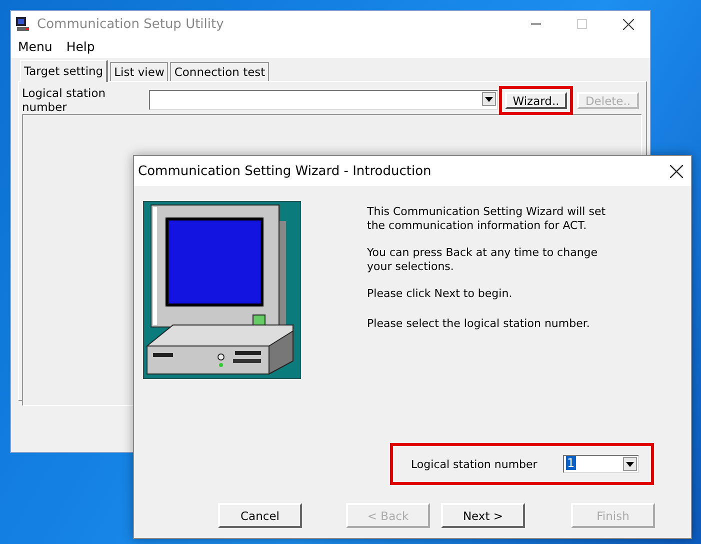 Image resolution: width=701 pixels, height=544 pixels. Describe the element at coordinates (440, 294) in the screenshot. I see `instruction-text: Please click Next to begin.` at that location.